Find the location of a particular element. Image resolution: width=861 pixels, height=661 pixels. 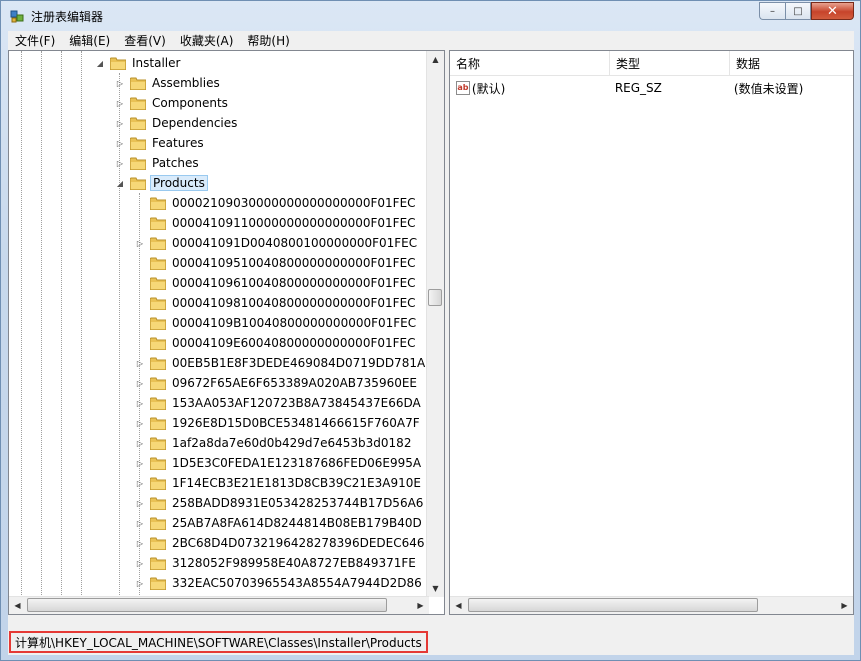

scroll-up-arrow-icon: ▲ is located at coordinates (435, 59).